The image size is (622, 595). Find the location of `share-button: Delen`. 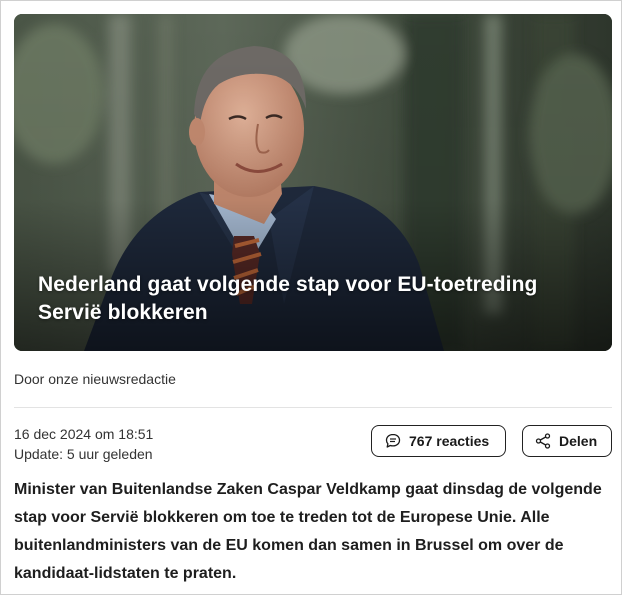

share-button: Delen is located at coordinates (567, 441).